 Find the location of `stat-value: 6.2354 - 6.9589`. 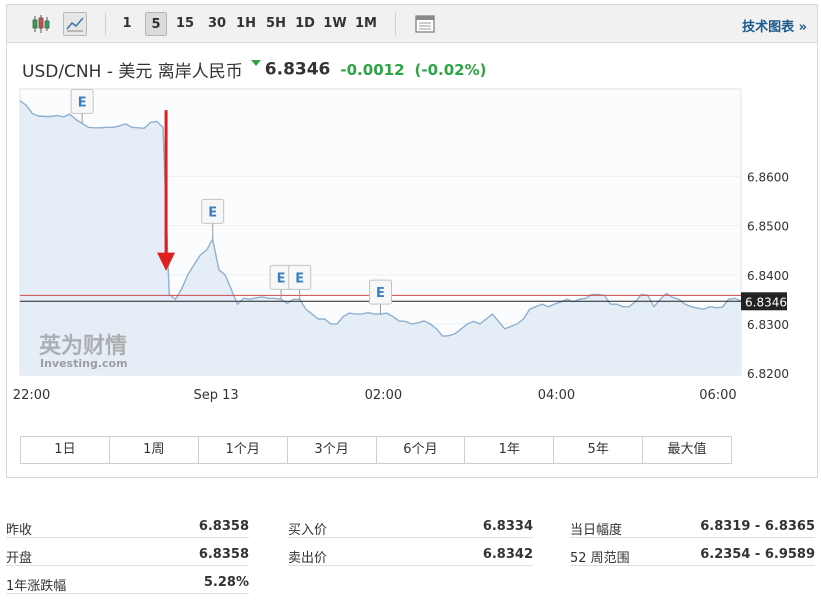

stat-value: 6.2354 - 6.9589 is located at coordinates (757, 554).